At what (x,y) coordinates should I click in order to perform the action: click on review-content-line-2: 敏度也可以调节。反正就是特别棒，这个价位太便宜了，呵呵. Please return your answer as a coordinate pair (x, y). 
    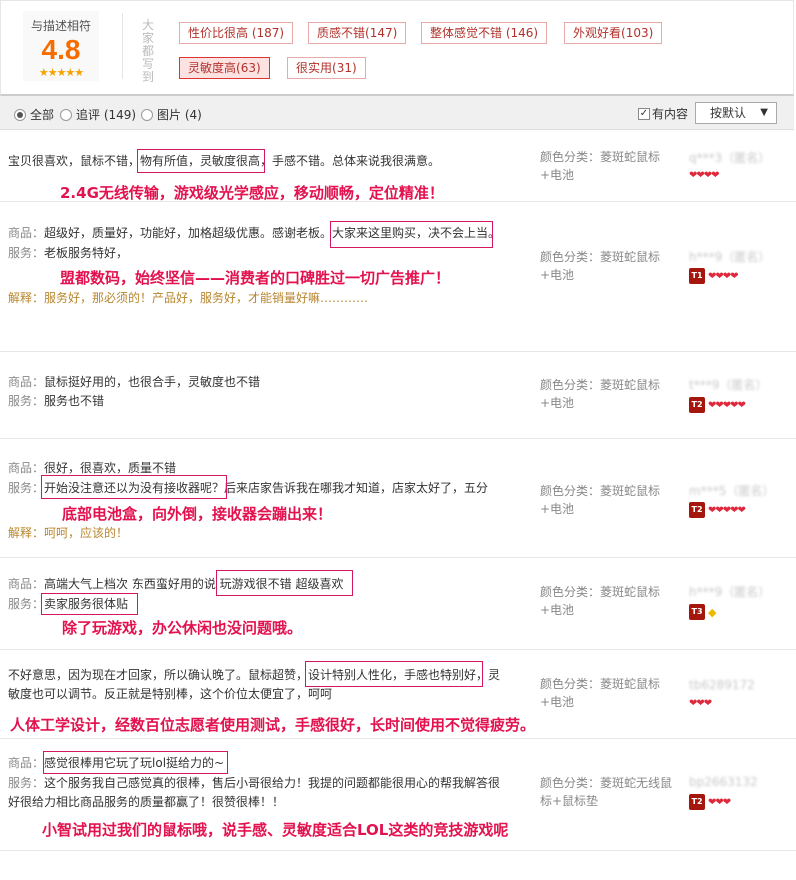
    Looking at the image, I should click on (170, 694).